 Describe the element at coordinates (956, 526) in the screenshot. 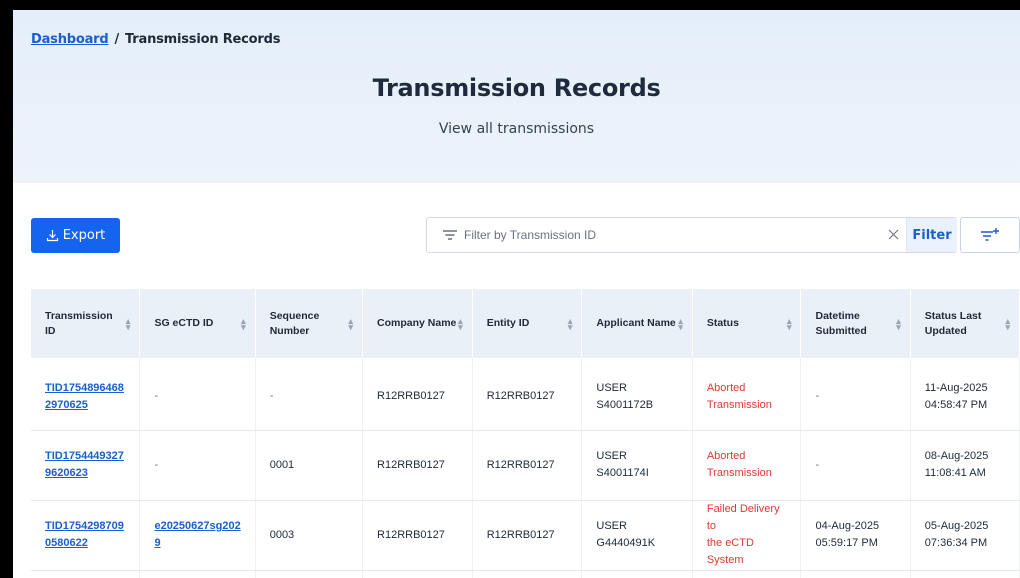

I see `cell-text: 05-Aug-2025` at that location.